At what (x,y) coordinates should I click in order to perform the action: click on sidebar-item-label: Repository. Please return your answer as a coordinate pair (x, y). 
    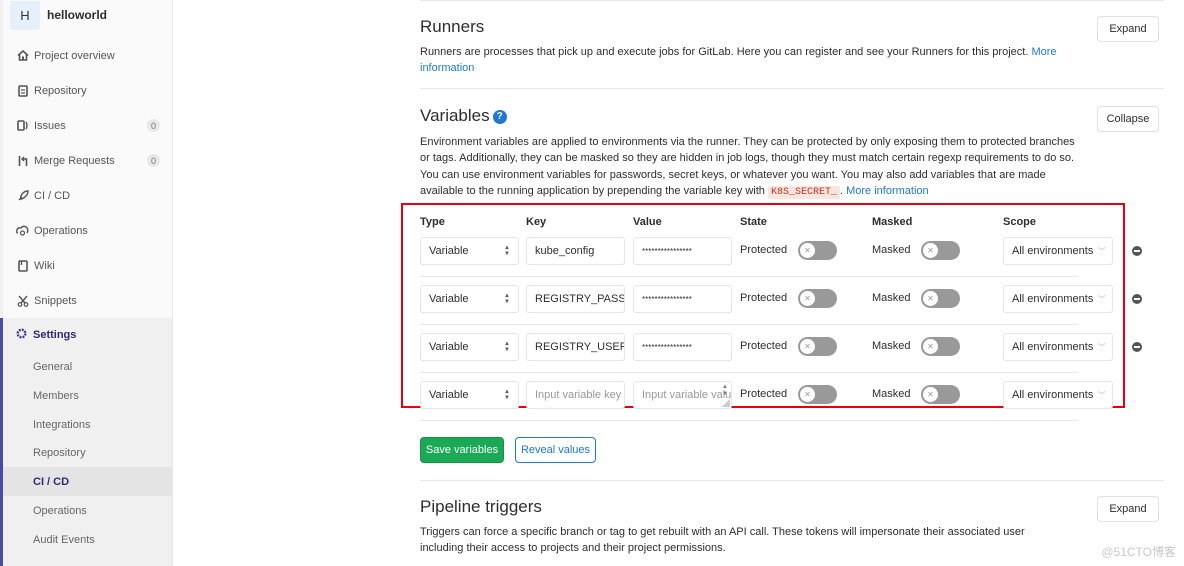
    Looking at the image, I should click on (60, 90).